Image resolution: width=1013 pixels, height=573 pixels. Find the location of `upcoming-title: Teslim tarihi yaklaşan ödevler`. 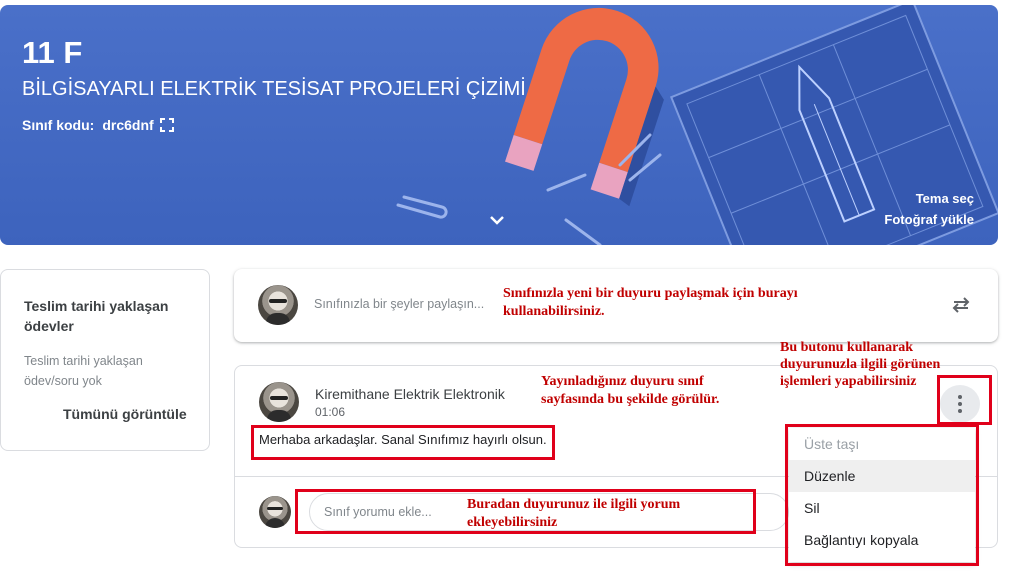

upcoming-title: Teslim tarihi yaklaşan ödevler is located at coordinates (96, 316).